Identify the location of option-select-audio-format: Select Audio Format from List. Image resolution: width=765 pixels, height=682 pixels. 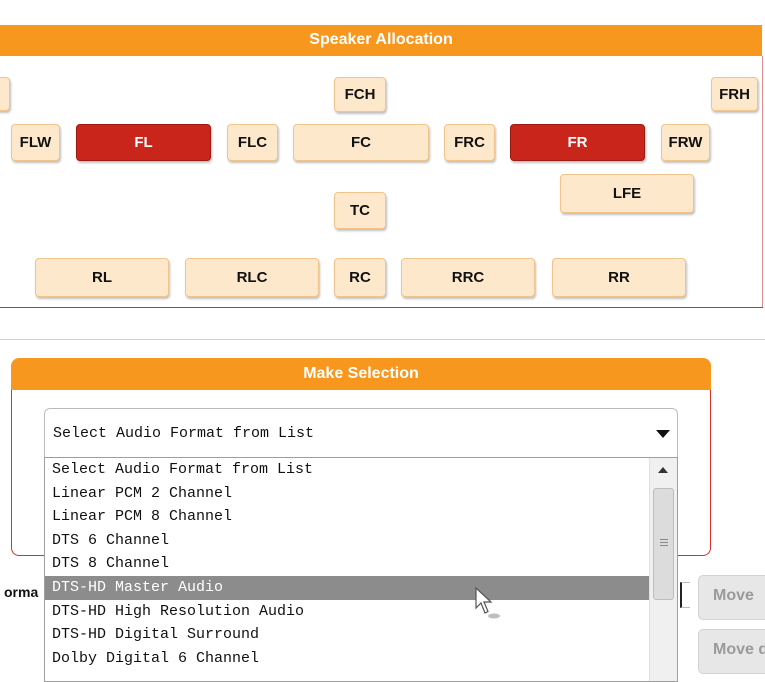
(361, 470).